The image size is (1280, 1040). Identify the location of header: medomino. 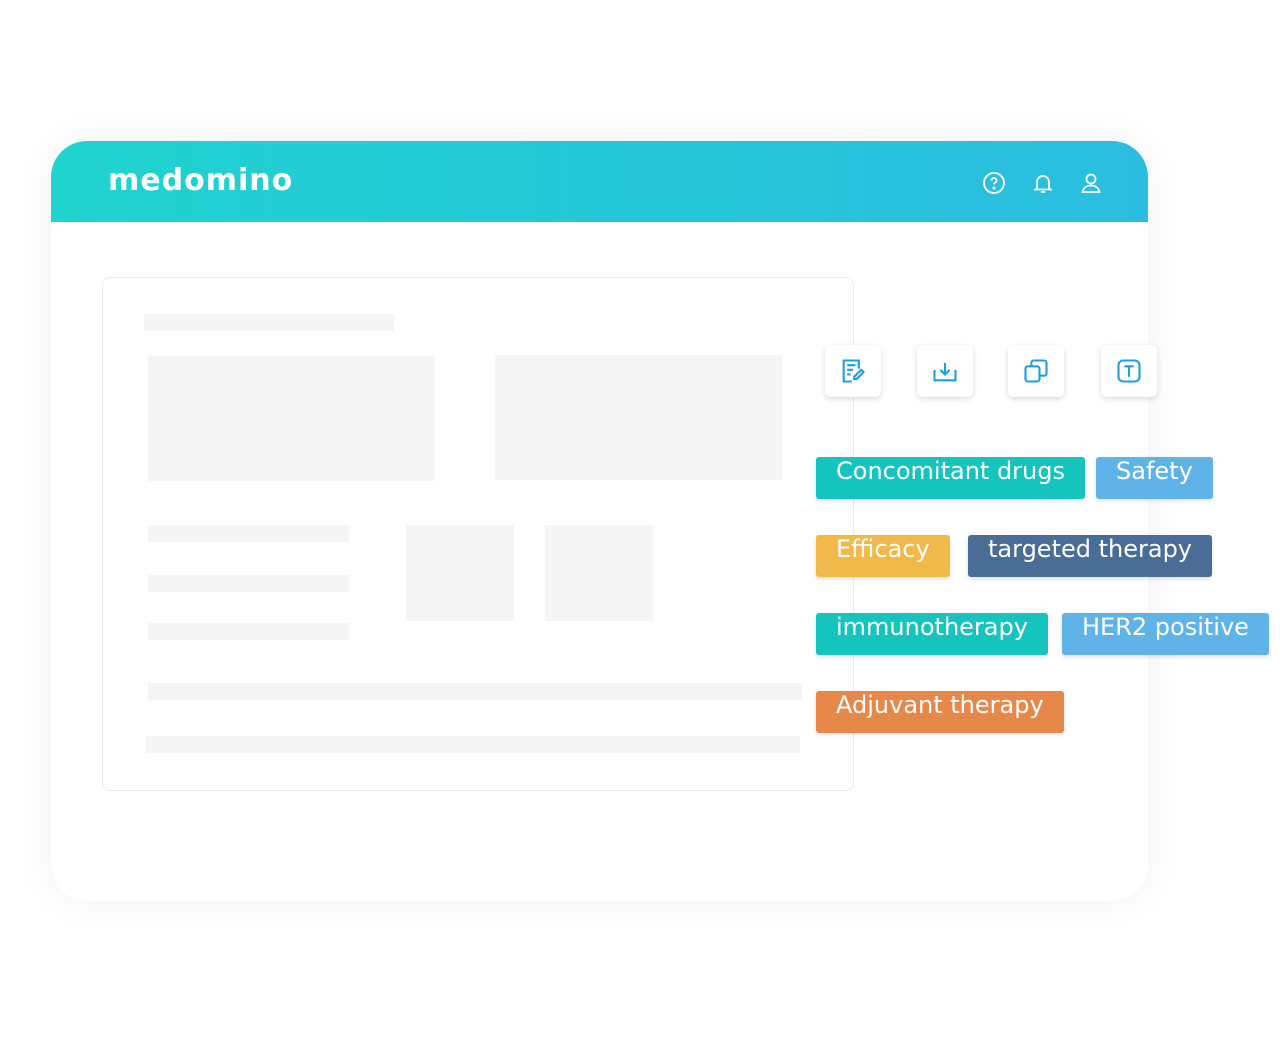
(599, 181).